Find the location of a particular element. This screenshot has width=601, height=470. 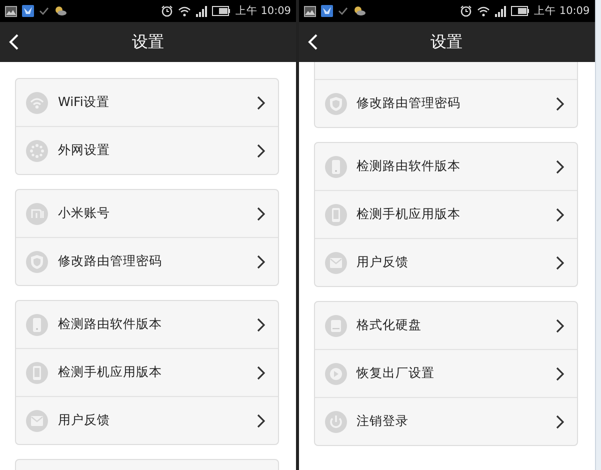

settings-item: 格式化硬盘 is located at coordinates (445, 325).